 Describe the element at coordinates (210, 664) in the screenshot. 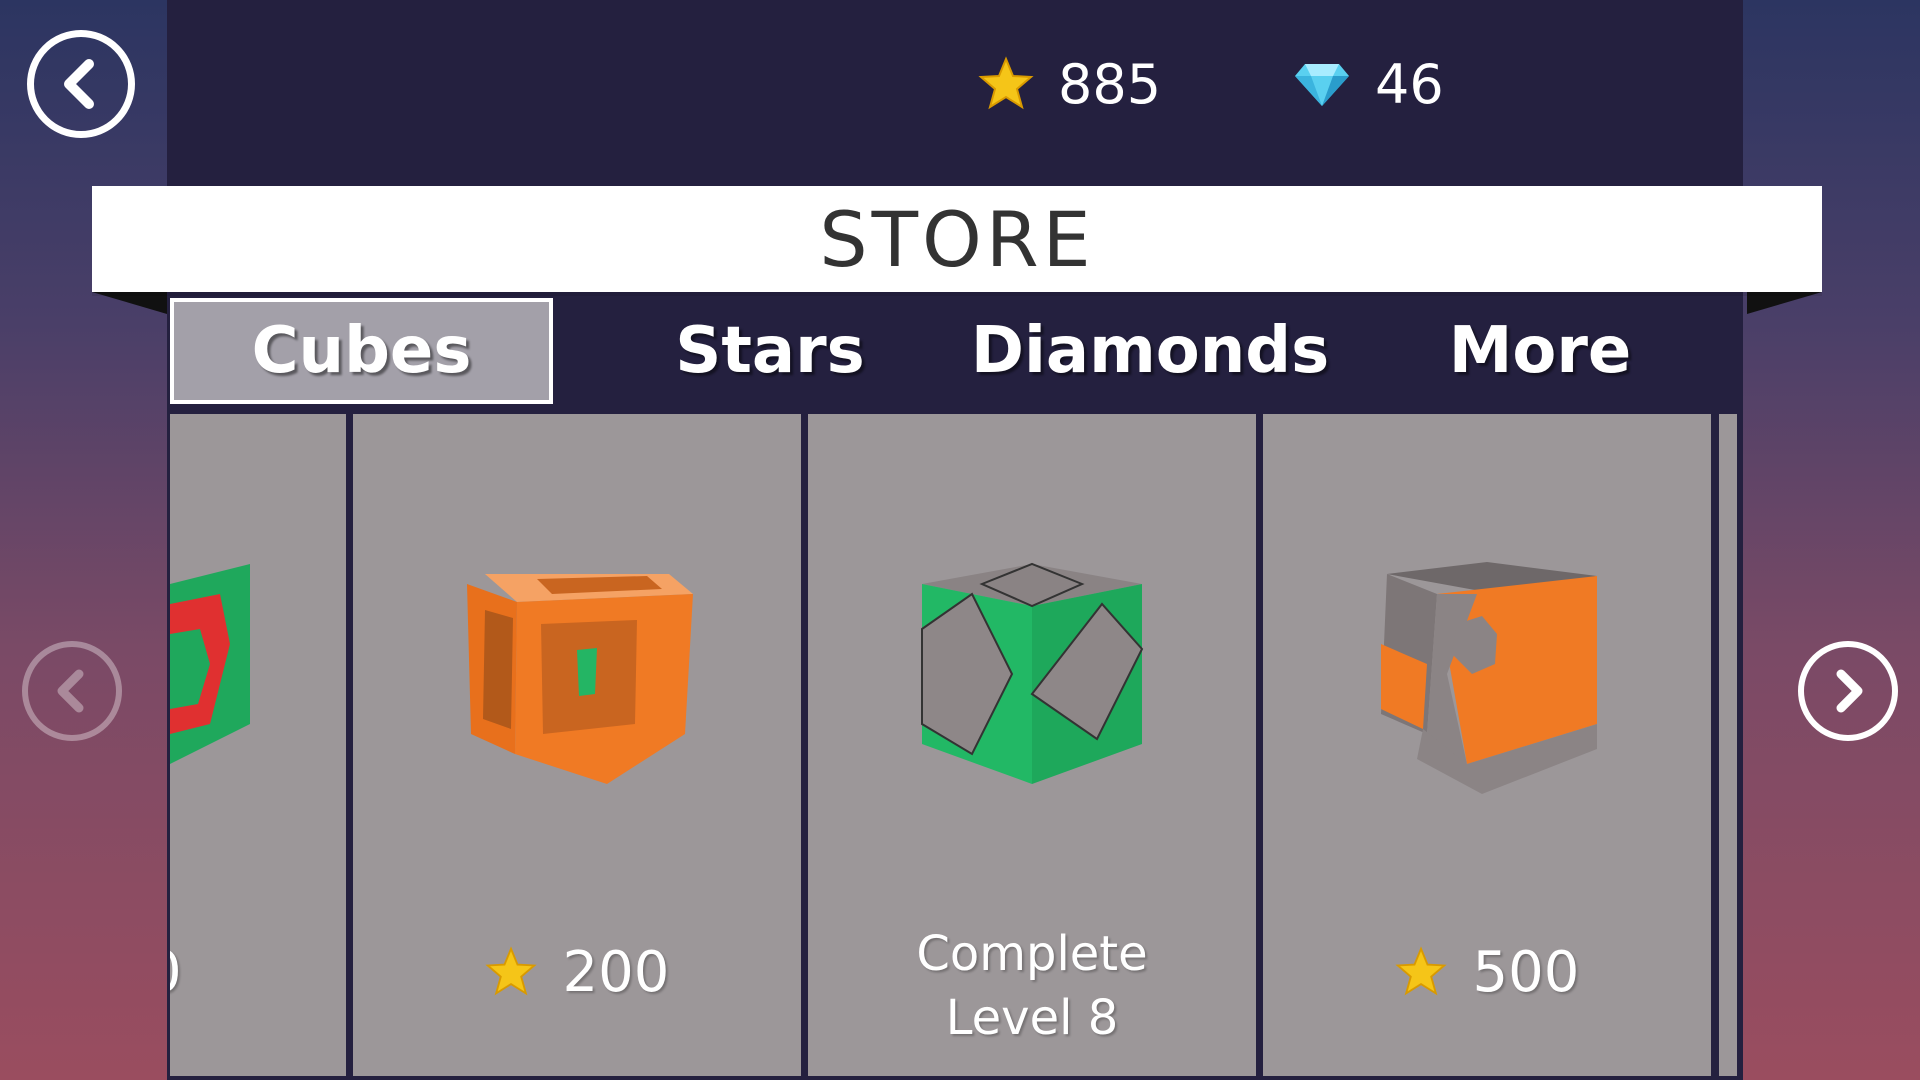

I see `cube-red-green-icon` at that location.